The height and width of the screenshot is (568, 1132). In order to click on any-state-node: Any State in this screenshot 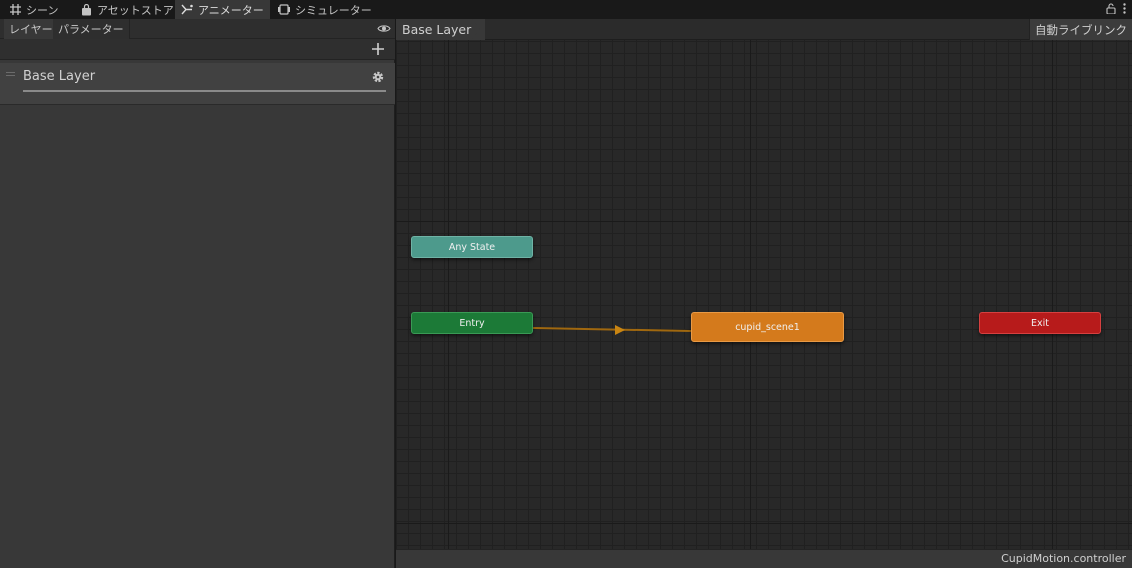, I will do `click(472, 247)`.